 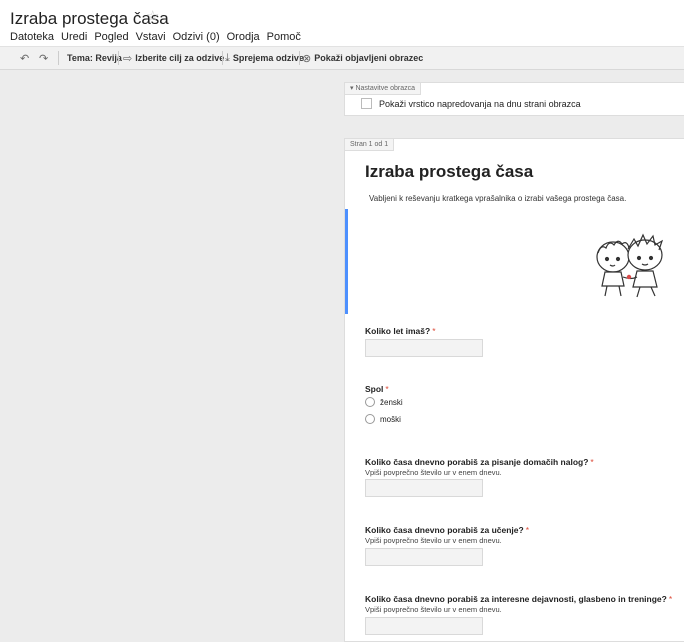 I want to click on question-study-label: Koliko časa dnevno porabiš za učenje? *, so click(x=447, y=530).